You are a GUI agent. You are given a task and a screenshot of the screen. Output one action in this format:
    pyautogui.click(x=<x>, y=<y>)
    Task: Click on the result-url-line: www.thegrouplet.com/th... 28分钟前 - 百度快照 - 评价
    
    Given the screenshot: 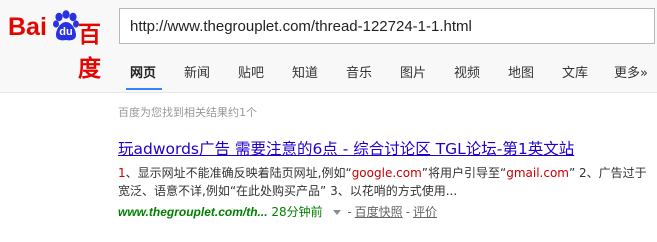 What is the action you would take?
    pyautogui.click(x=385, y=211)
    